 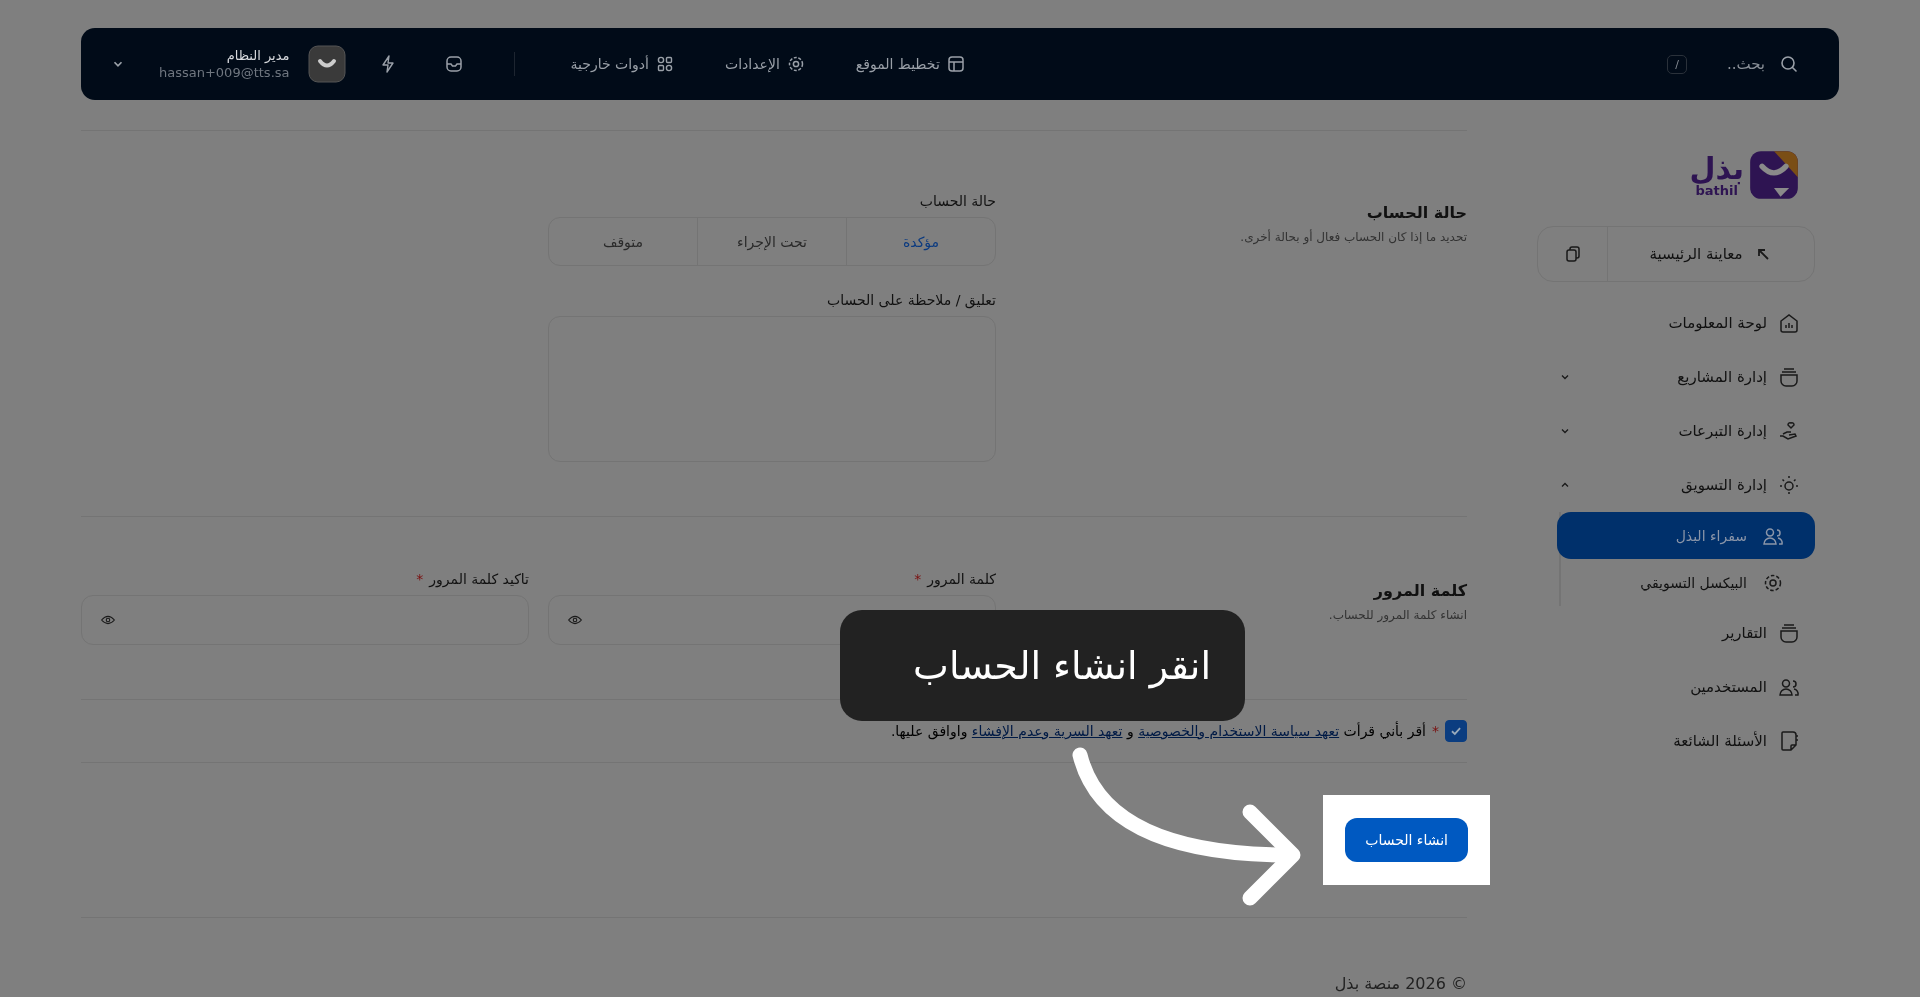 I want to click on sidebar-item: إدارة التبرعات, so click(x=1676, y=431).